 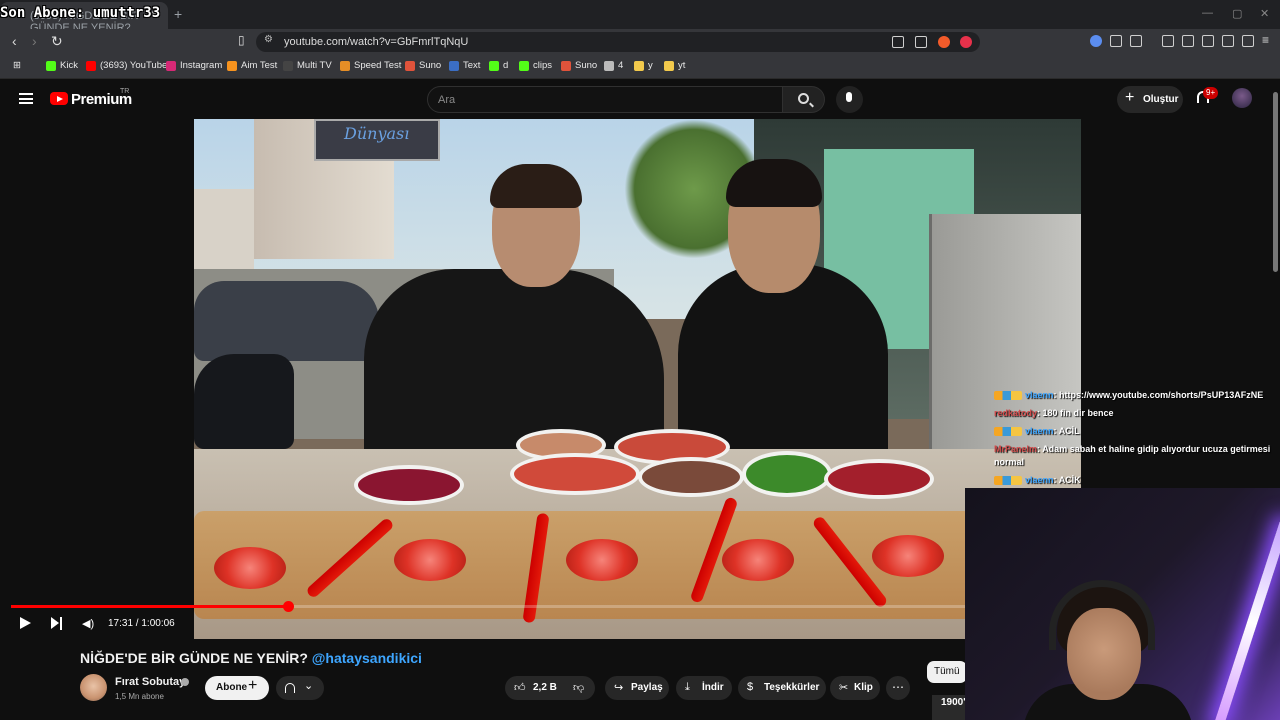 I want to click on maximize-icon: ▢, so click(x=1237, y=13).